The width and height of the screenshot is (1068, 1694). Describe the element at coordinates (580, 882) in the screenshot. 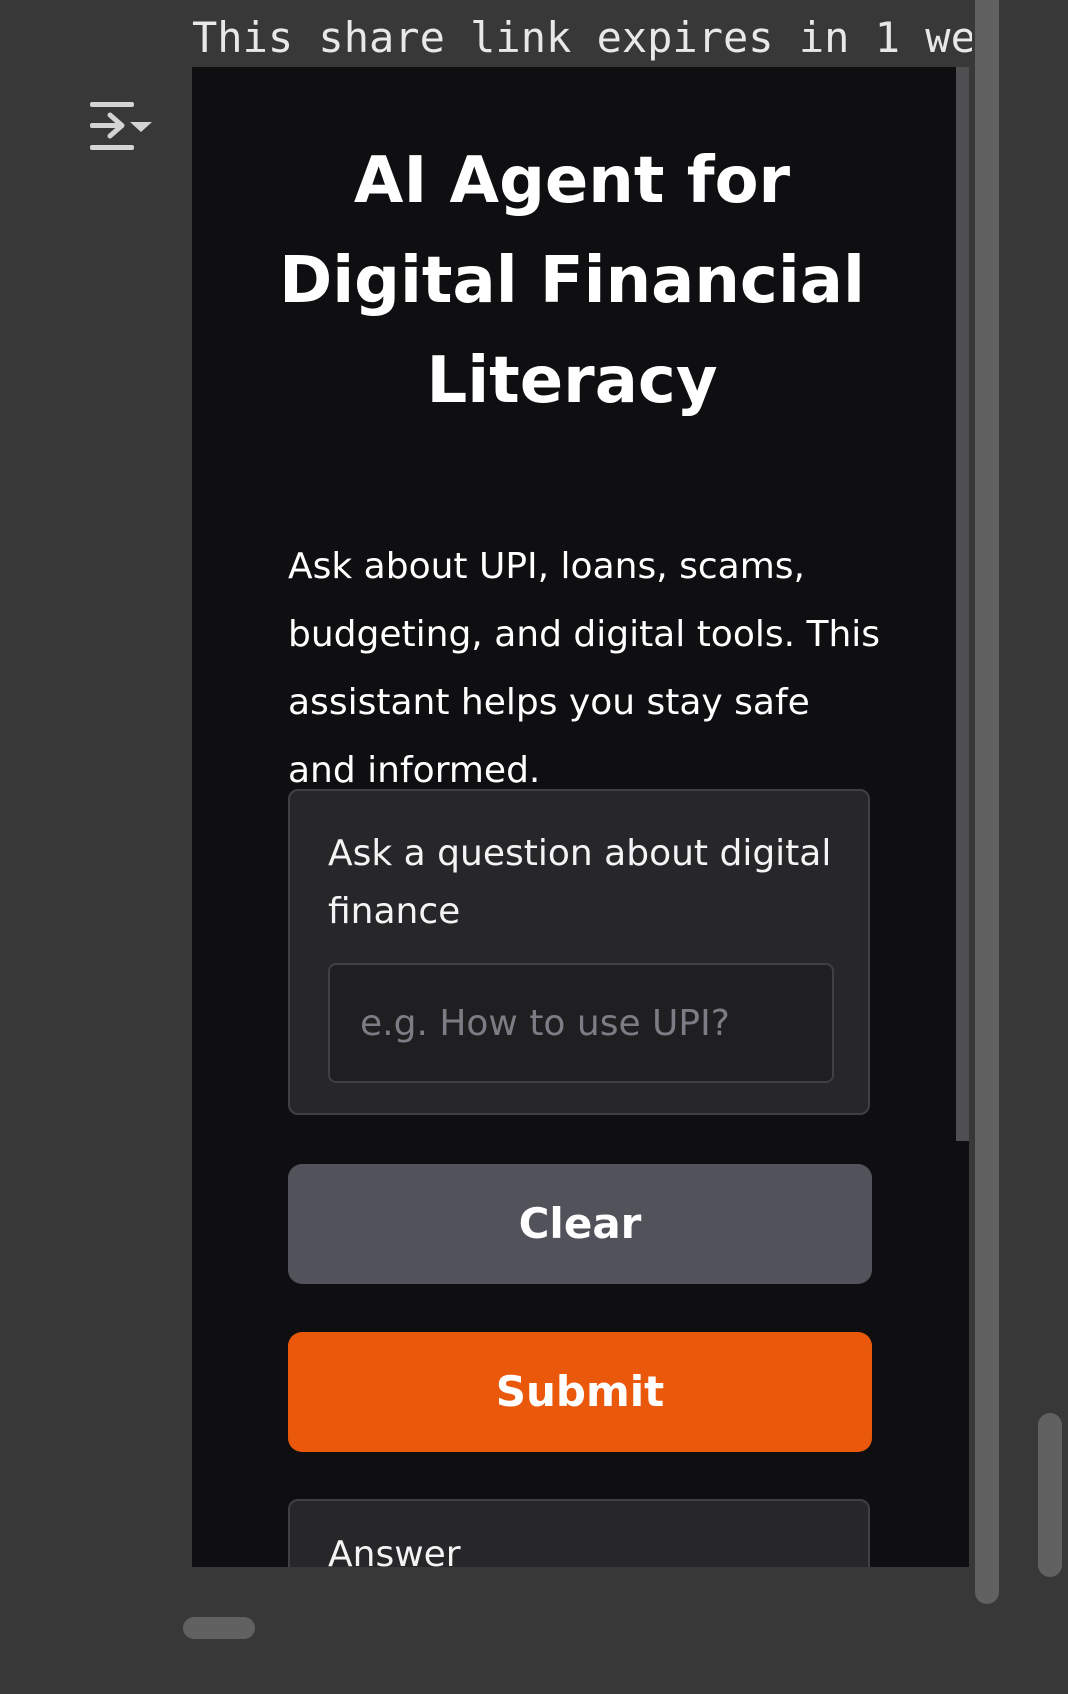

I see `question-label: Ask a question about digital finance` at that location.